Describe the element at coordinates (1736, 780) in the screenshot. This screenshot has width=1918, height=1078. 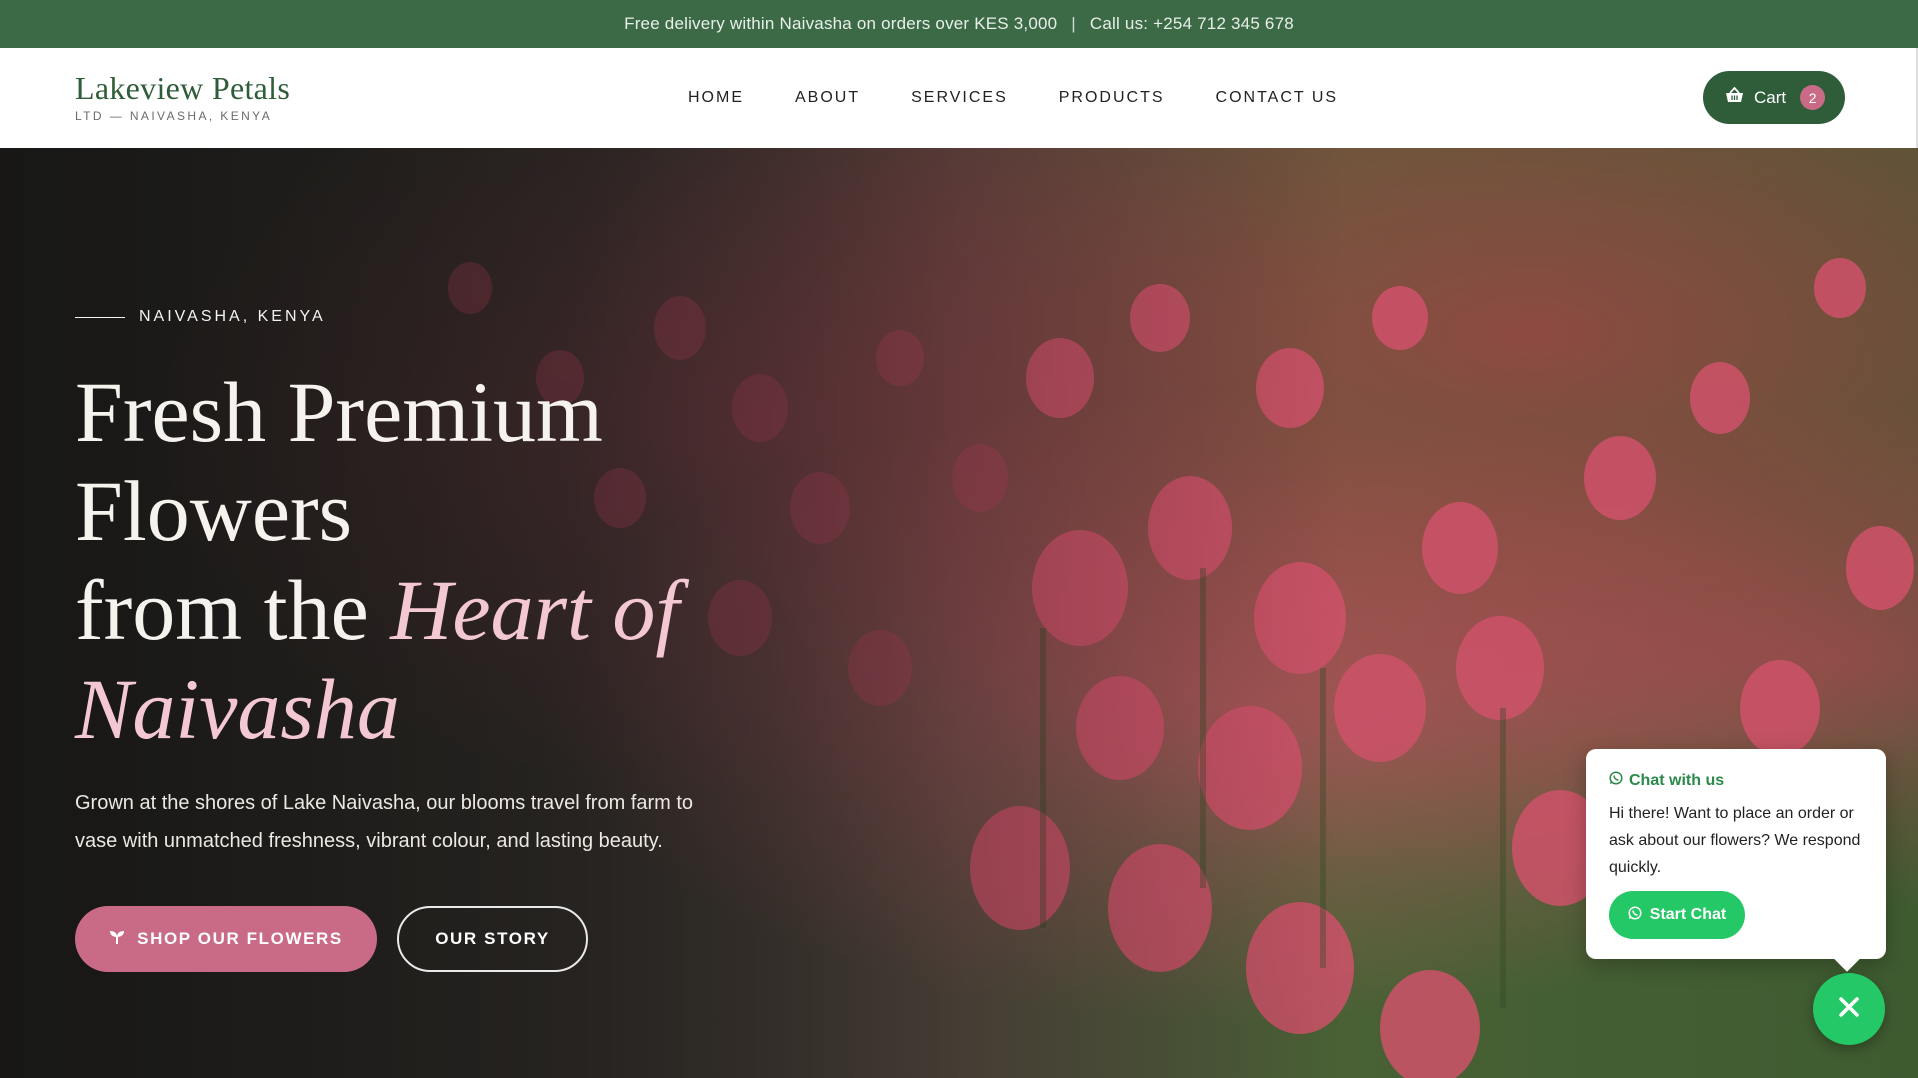
I see `chat-header: Chat with us` at that location.